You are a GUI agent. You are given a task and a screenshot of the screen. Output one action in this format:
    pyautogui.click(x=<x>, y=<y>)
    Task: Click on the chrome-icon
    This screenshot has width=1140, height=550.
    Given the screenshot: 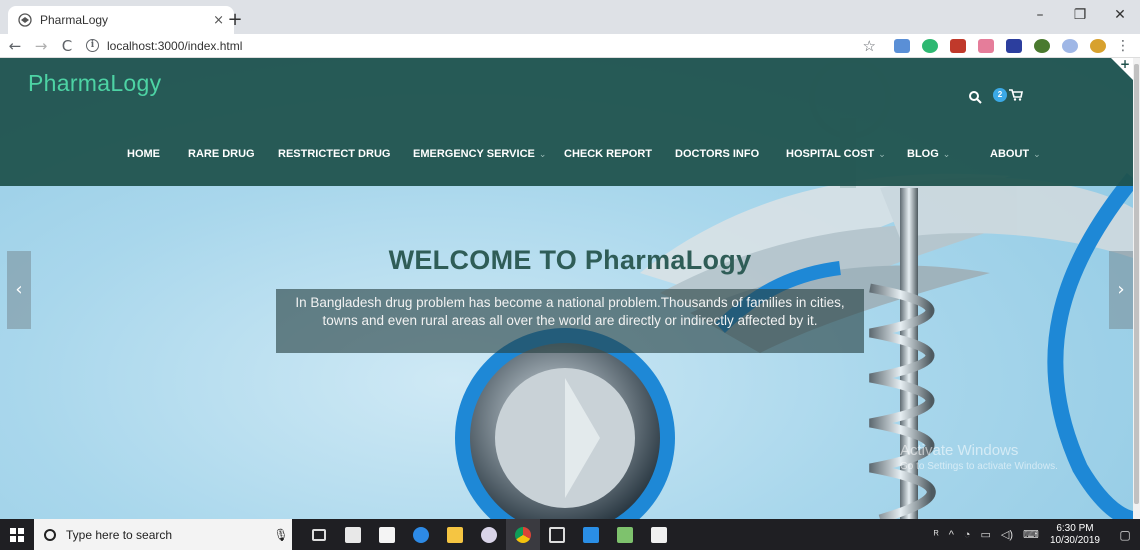 What is the action you would take?
    pyautogui.click(x=523, y=534)
    